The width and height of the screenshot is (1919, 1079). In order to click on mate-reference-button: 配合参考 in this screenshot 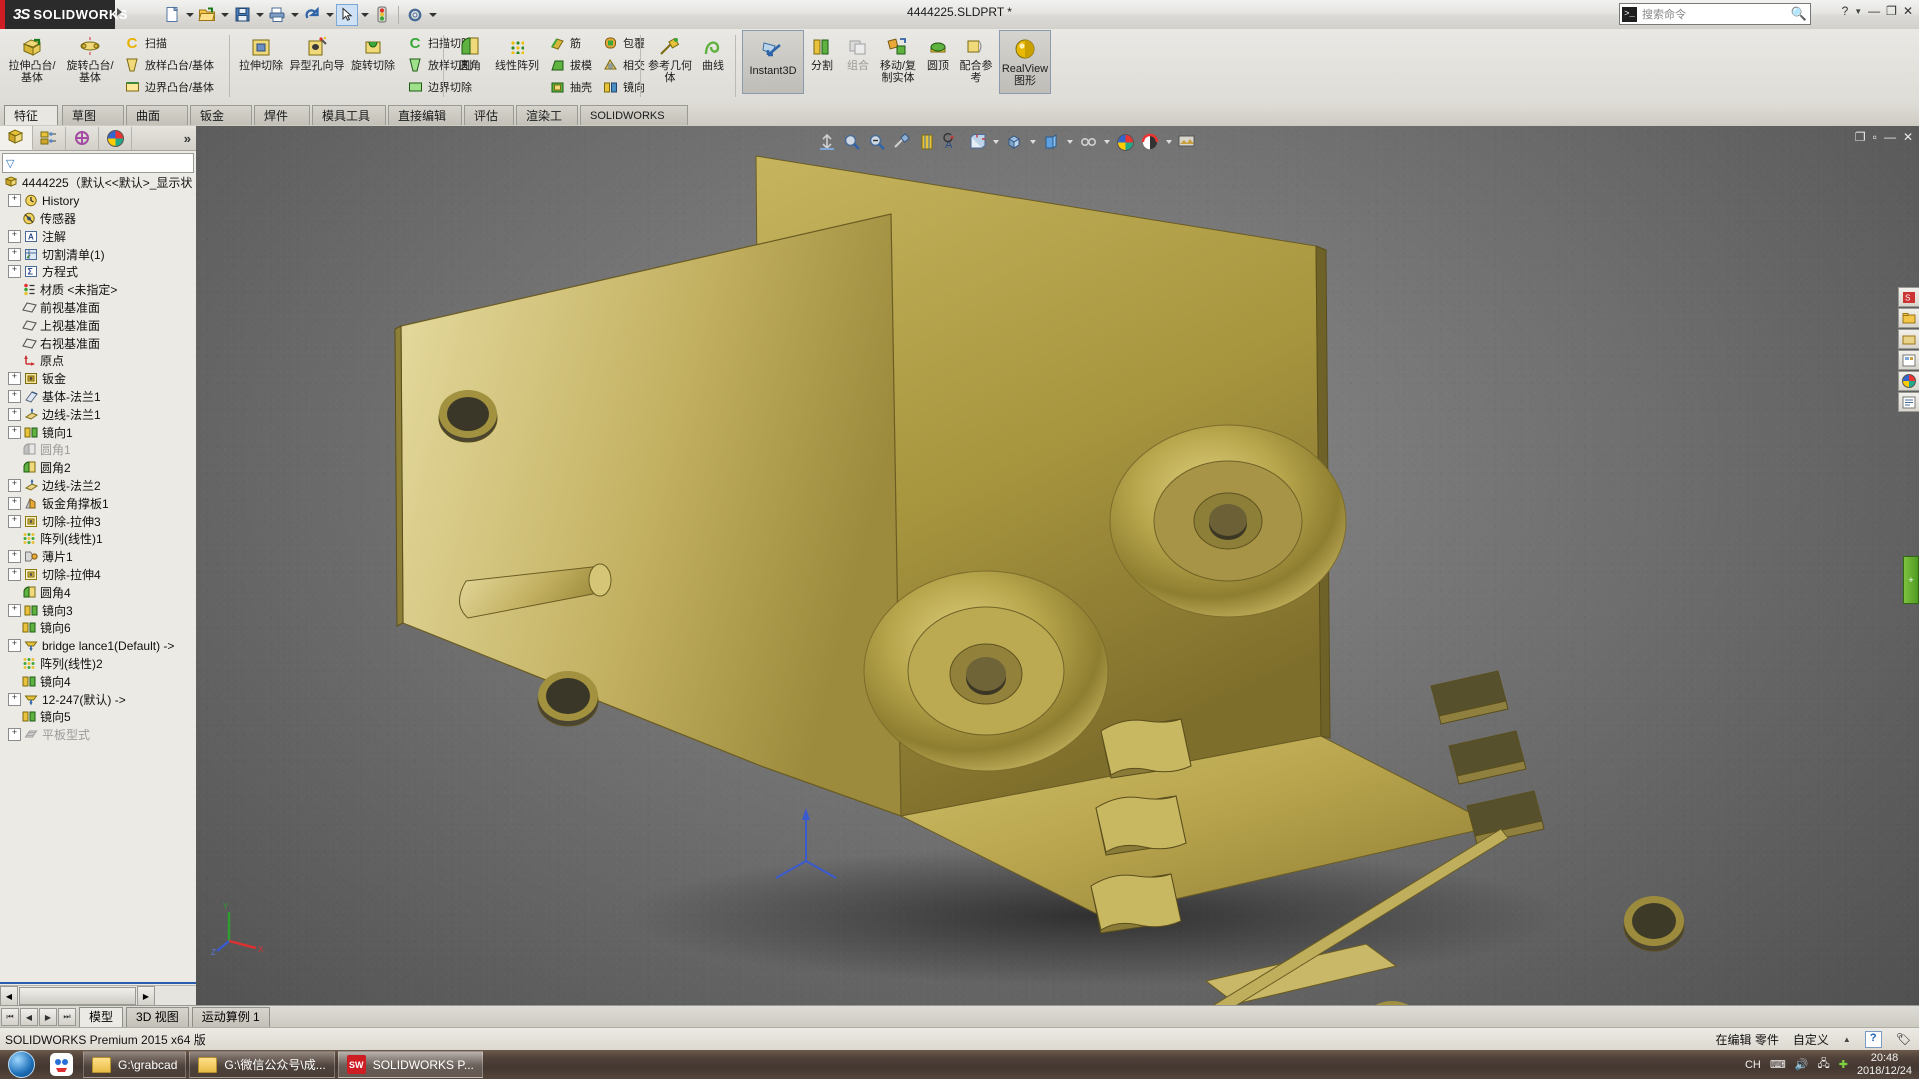, I will do `click(976, 57)`.